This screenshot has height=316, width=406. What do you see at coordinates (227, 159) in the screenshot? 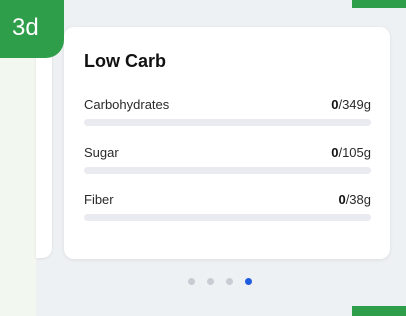
I see `nutrient-row-sugar: Sugar 0/105g` at bounding box center [227, 159].